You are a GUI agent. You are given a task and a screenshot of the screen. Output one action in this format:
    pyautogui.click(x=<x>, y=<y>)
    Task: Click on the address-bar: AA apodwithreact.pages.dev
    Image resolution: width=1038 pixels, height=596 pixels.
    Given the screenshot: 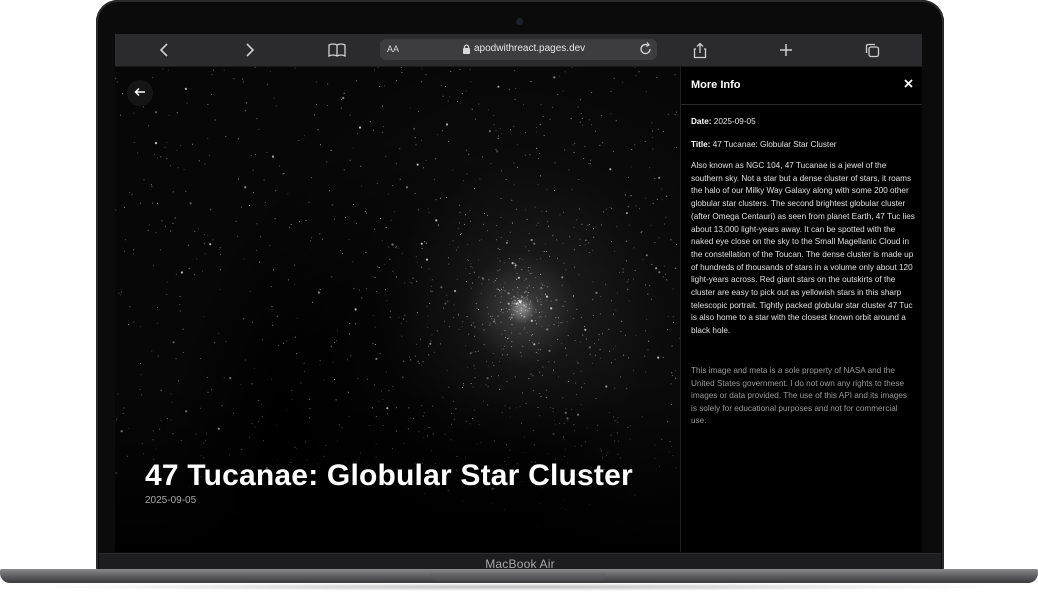 What is the action you would take?
    pyautogui.click(x=518, y=49)
    